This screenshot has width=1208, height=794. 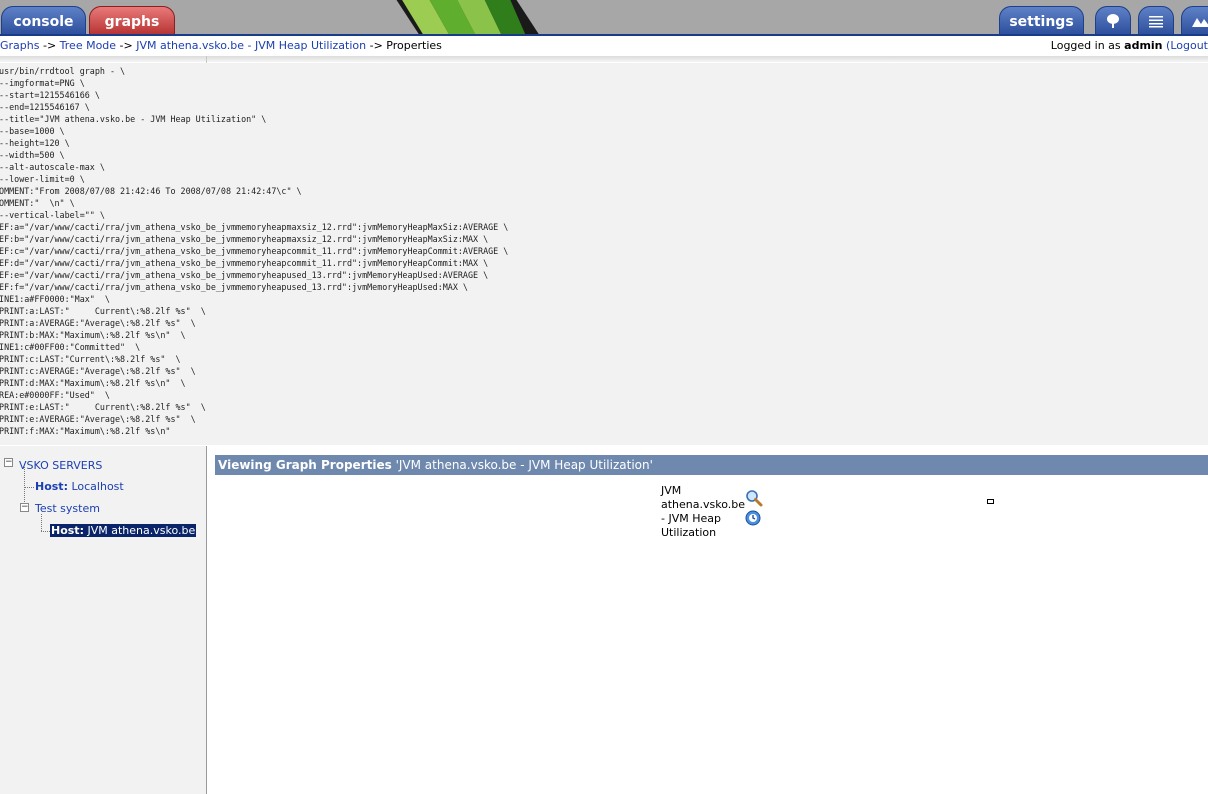 What do you see at coordinates (141, 530) in the screenshot?
I see `host-name: JVM athena.vsko.be` at bounding box center [141, 530].